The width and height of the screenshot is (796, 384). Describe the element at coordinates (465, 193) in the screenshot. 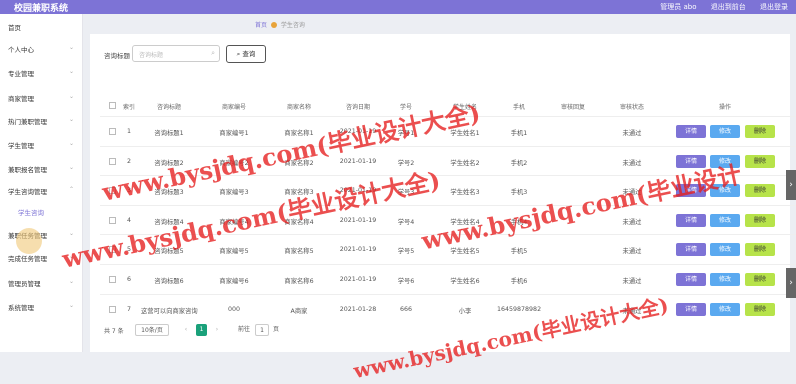

I see `table-cell: 学生姓名3` at that location.